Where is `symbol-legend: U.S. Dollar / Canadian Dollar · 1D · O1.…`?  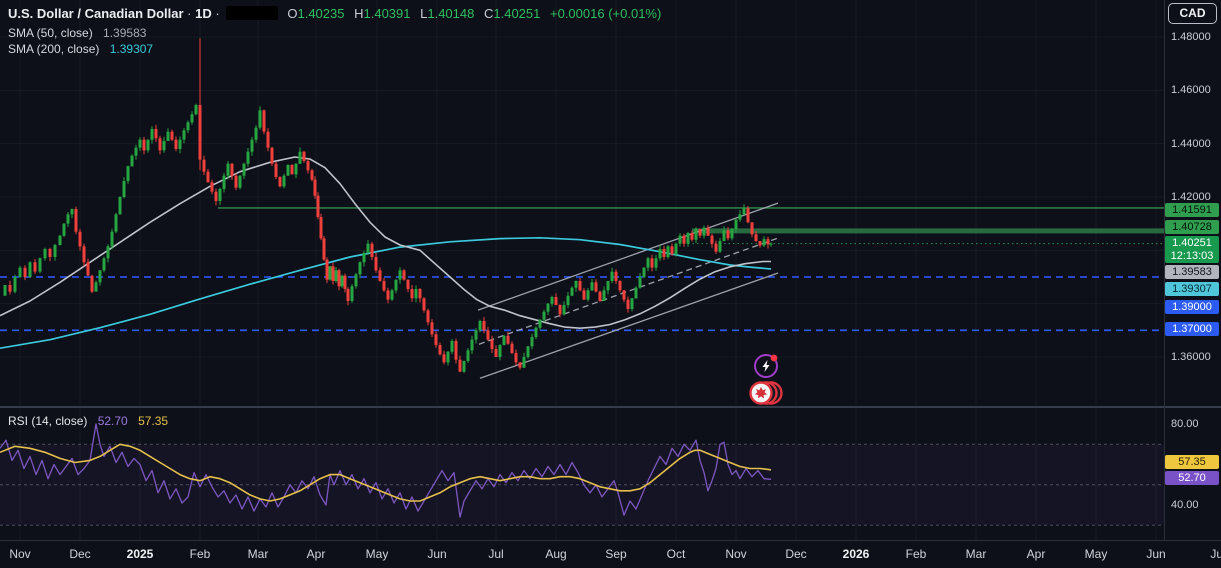 symbol-legend: U.S. Dollar / Canadian Dollar · 1D · O1.… is located at coordinates (334, 13).